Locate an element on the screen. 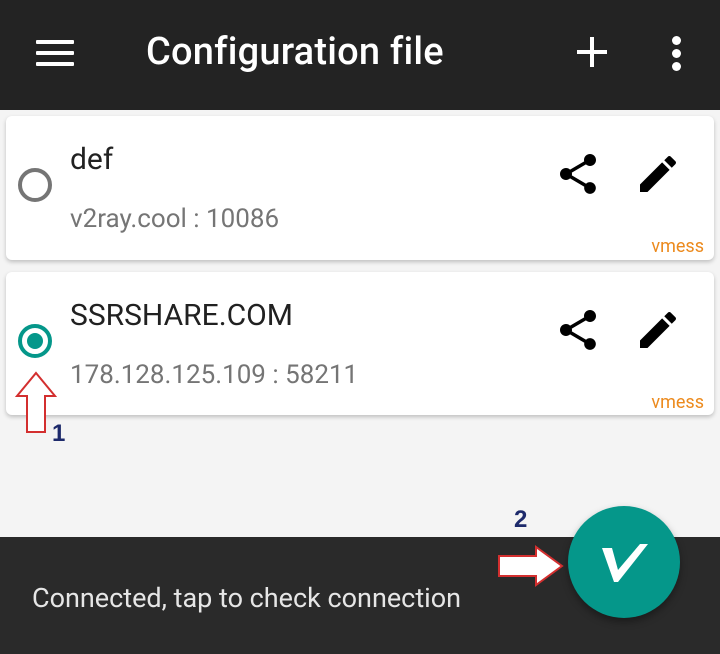 The image size is (720, 654). page-title: Configuration file is located at coordinates (295, 52).